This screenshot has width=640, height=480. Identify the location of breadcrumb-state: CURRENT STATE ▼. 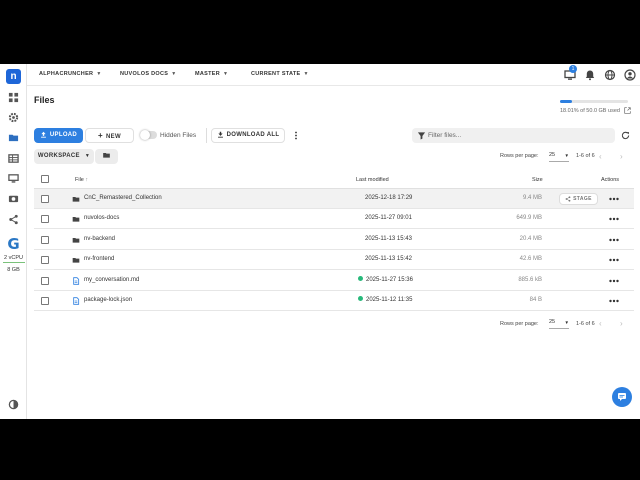
(280, 74).